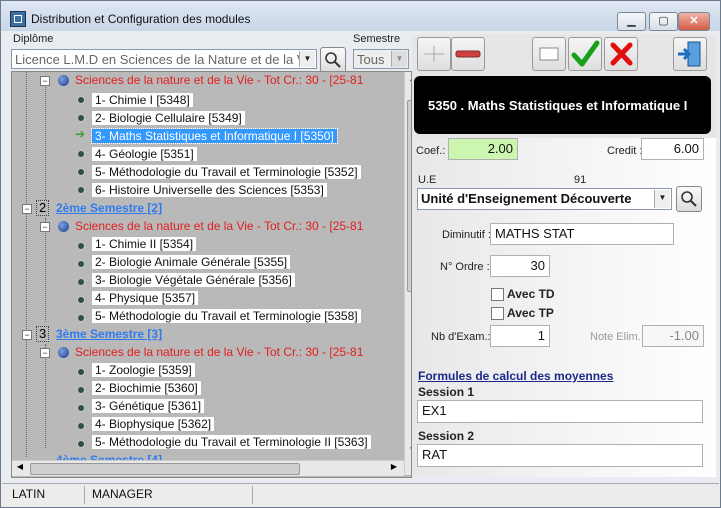 This screenshot has height=508, width=721. Describe the element at coordinates (148, 406) in the screenshot. I see `tree-module-row: 3- Génétique [5361]` at that location.